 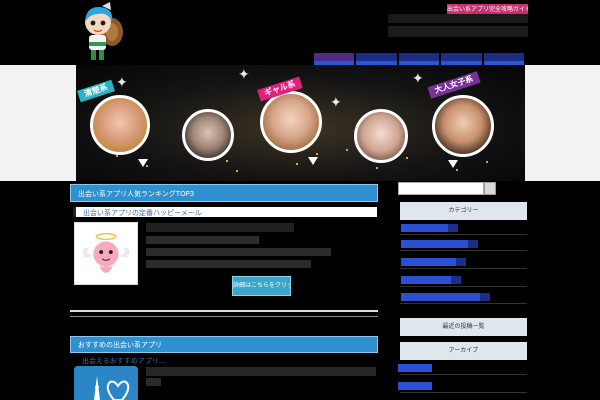 I want to click on section-ranking-title: 出会い系アプリ人気ランキングTOP3, so click(x=136, y=194).